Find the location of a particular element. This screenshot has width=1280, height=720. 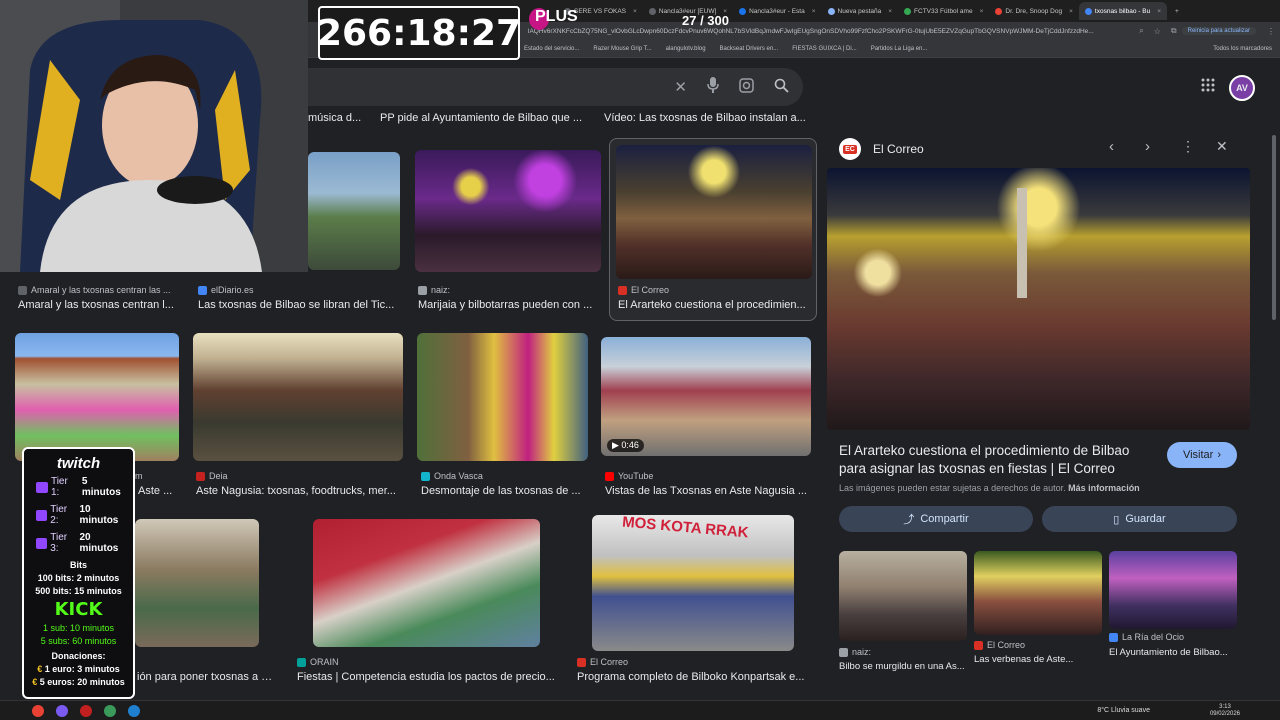

preview-image is located at coordinates (1038, 299).